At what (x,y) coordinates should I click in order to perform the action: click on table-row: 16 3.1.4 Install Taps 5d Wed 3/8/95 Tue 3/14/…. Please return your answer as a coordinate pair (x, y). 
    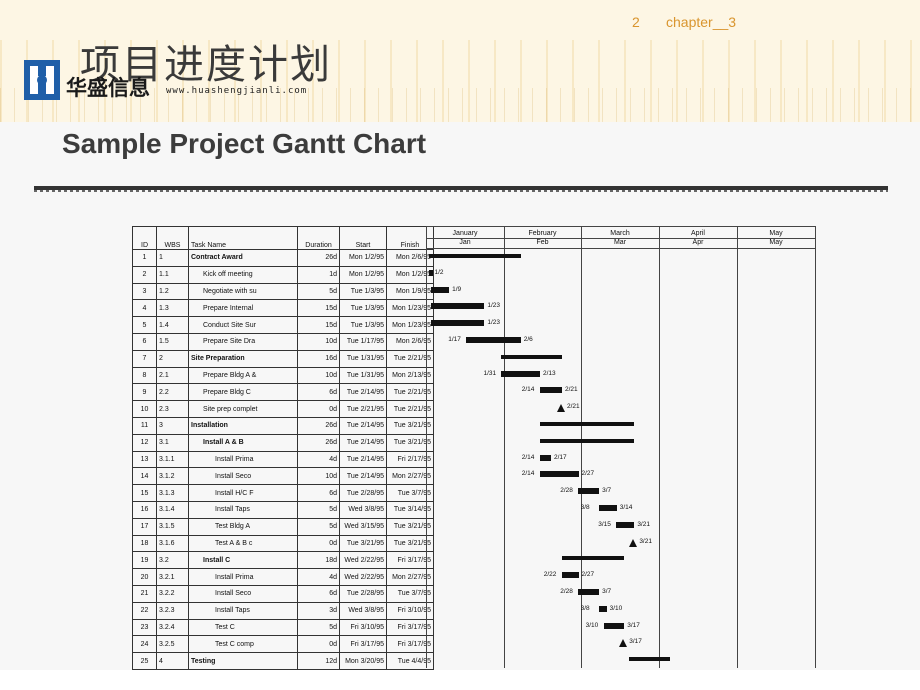
    Looking at the image, I should click on (283, 509).